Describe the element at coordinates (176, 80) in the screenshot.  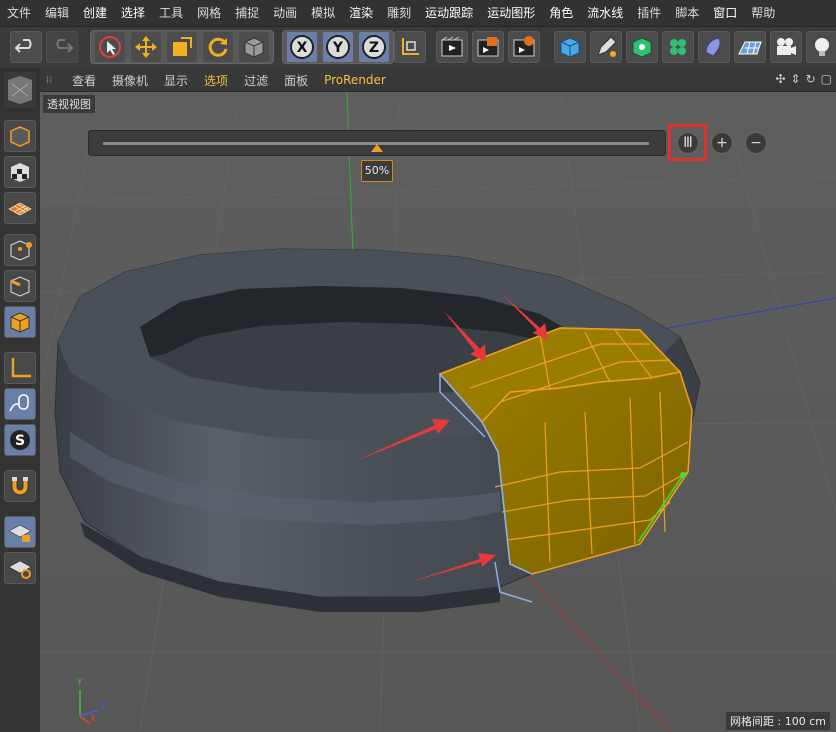
I see `vp-menu-display: 显示` at that location.